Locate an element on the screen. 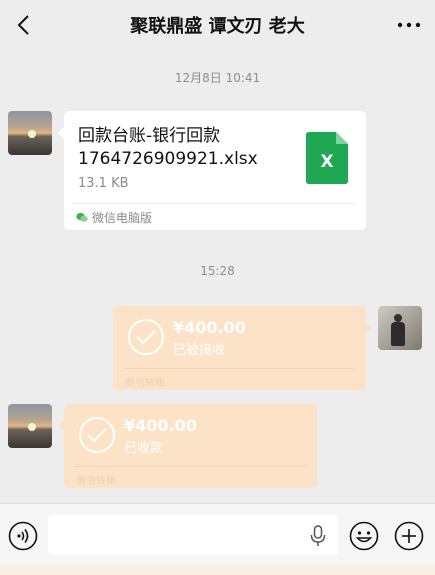 The height and width of the screenshot is (575, 435). my-avatar is located at coordinates (400, 328).